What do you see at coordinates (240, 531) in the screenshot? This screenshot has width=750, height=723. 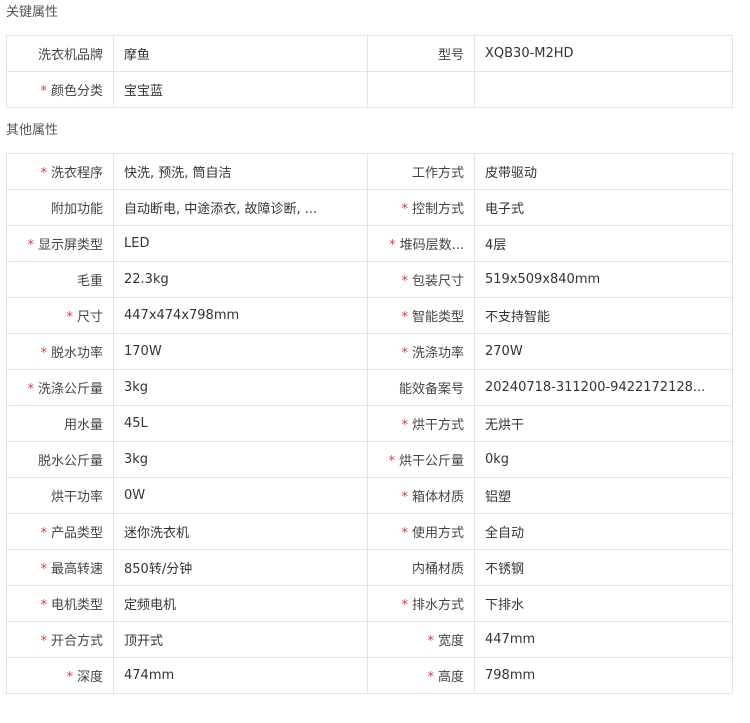 I see `attribute-value: 迷你洗衣机` at bounding box center [240, 531].